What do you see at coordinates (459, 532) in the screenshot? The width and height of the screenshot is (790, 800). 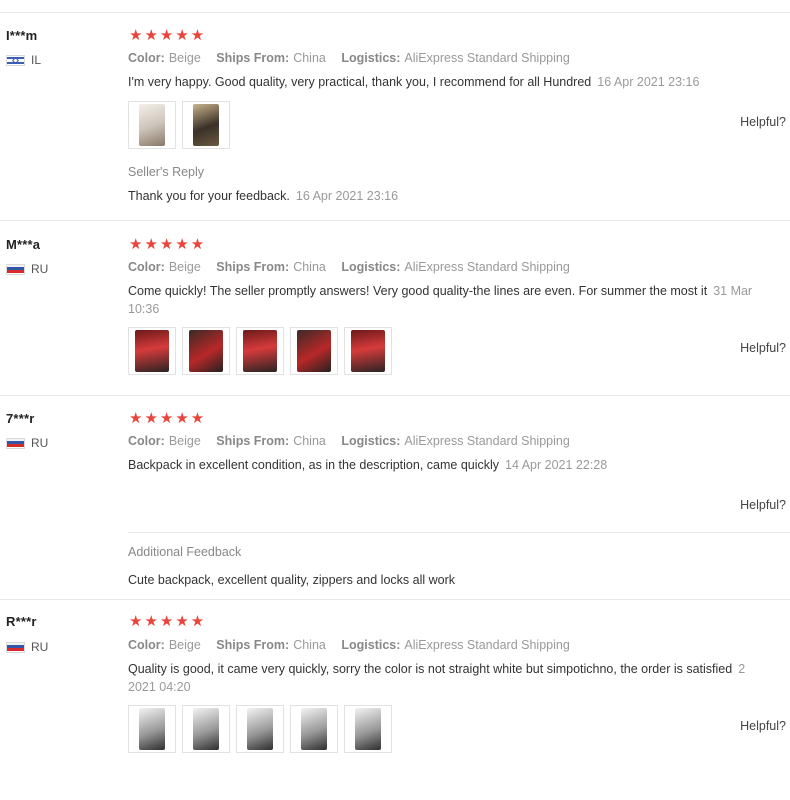 I see `additional-feedback-divider` at bounding box center [459, 532].